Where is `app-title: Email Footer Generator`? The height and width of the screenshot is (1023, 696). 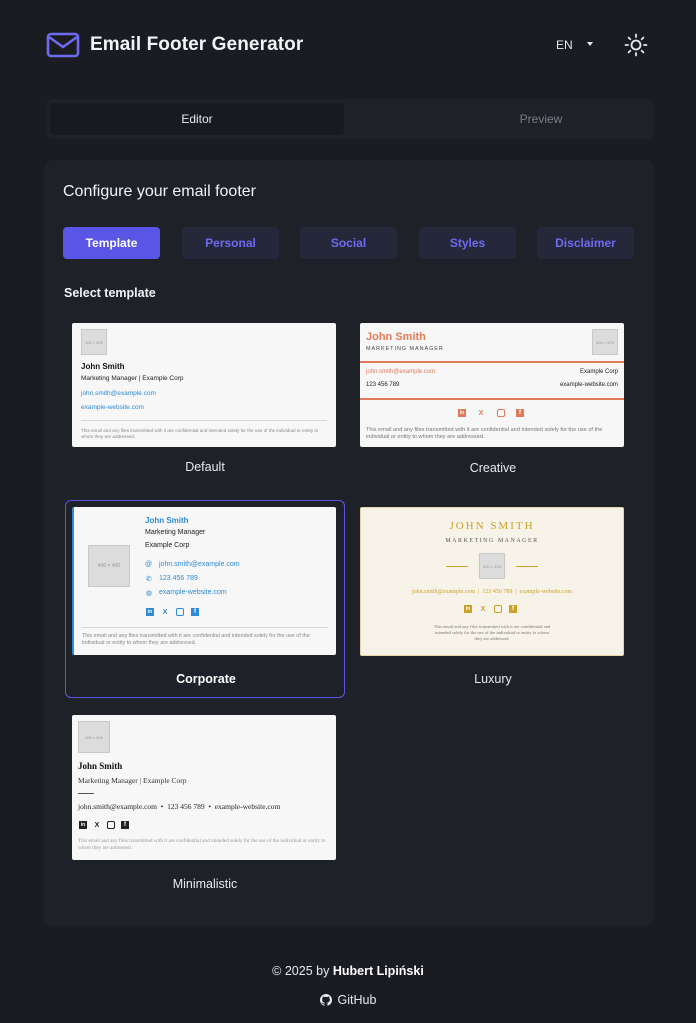
app-title: Email Footer Generator is located at coordinates (197, 44).